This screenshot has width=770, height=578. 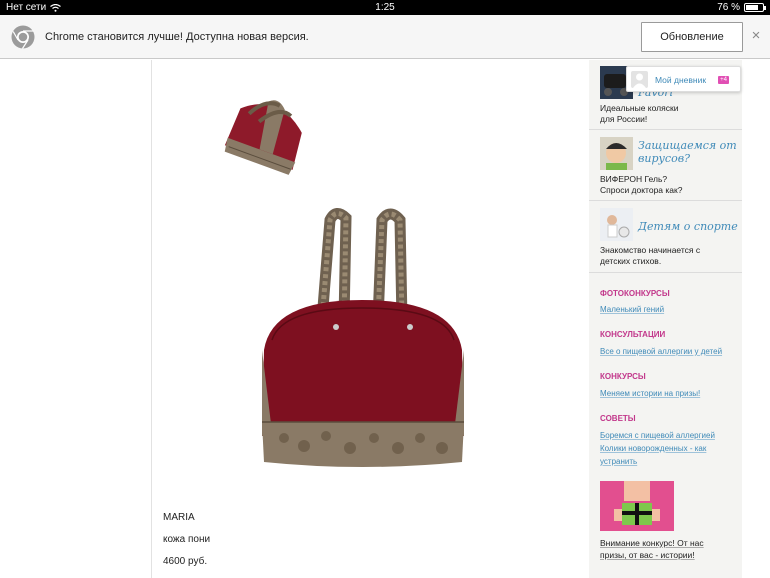 What do you see at coordinates (623, 376) in the screenshot?
I see `section-heading: КОНКУРСЫ` at bounding box center [623, 376].